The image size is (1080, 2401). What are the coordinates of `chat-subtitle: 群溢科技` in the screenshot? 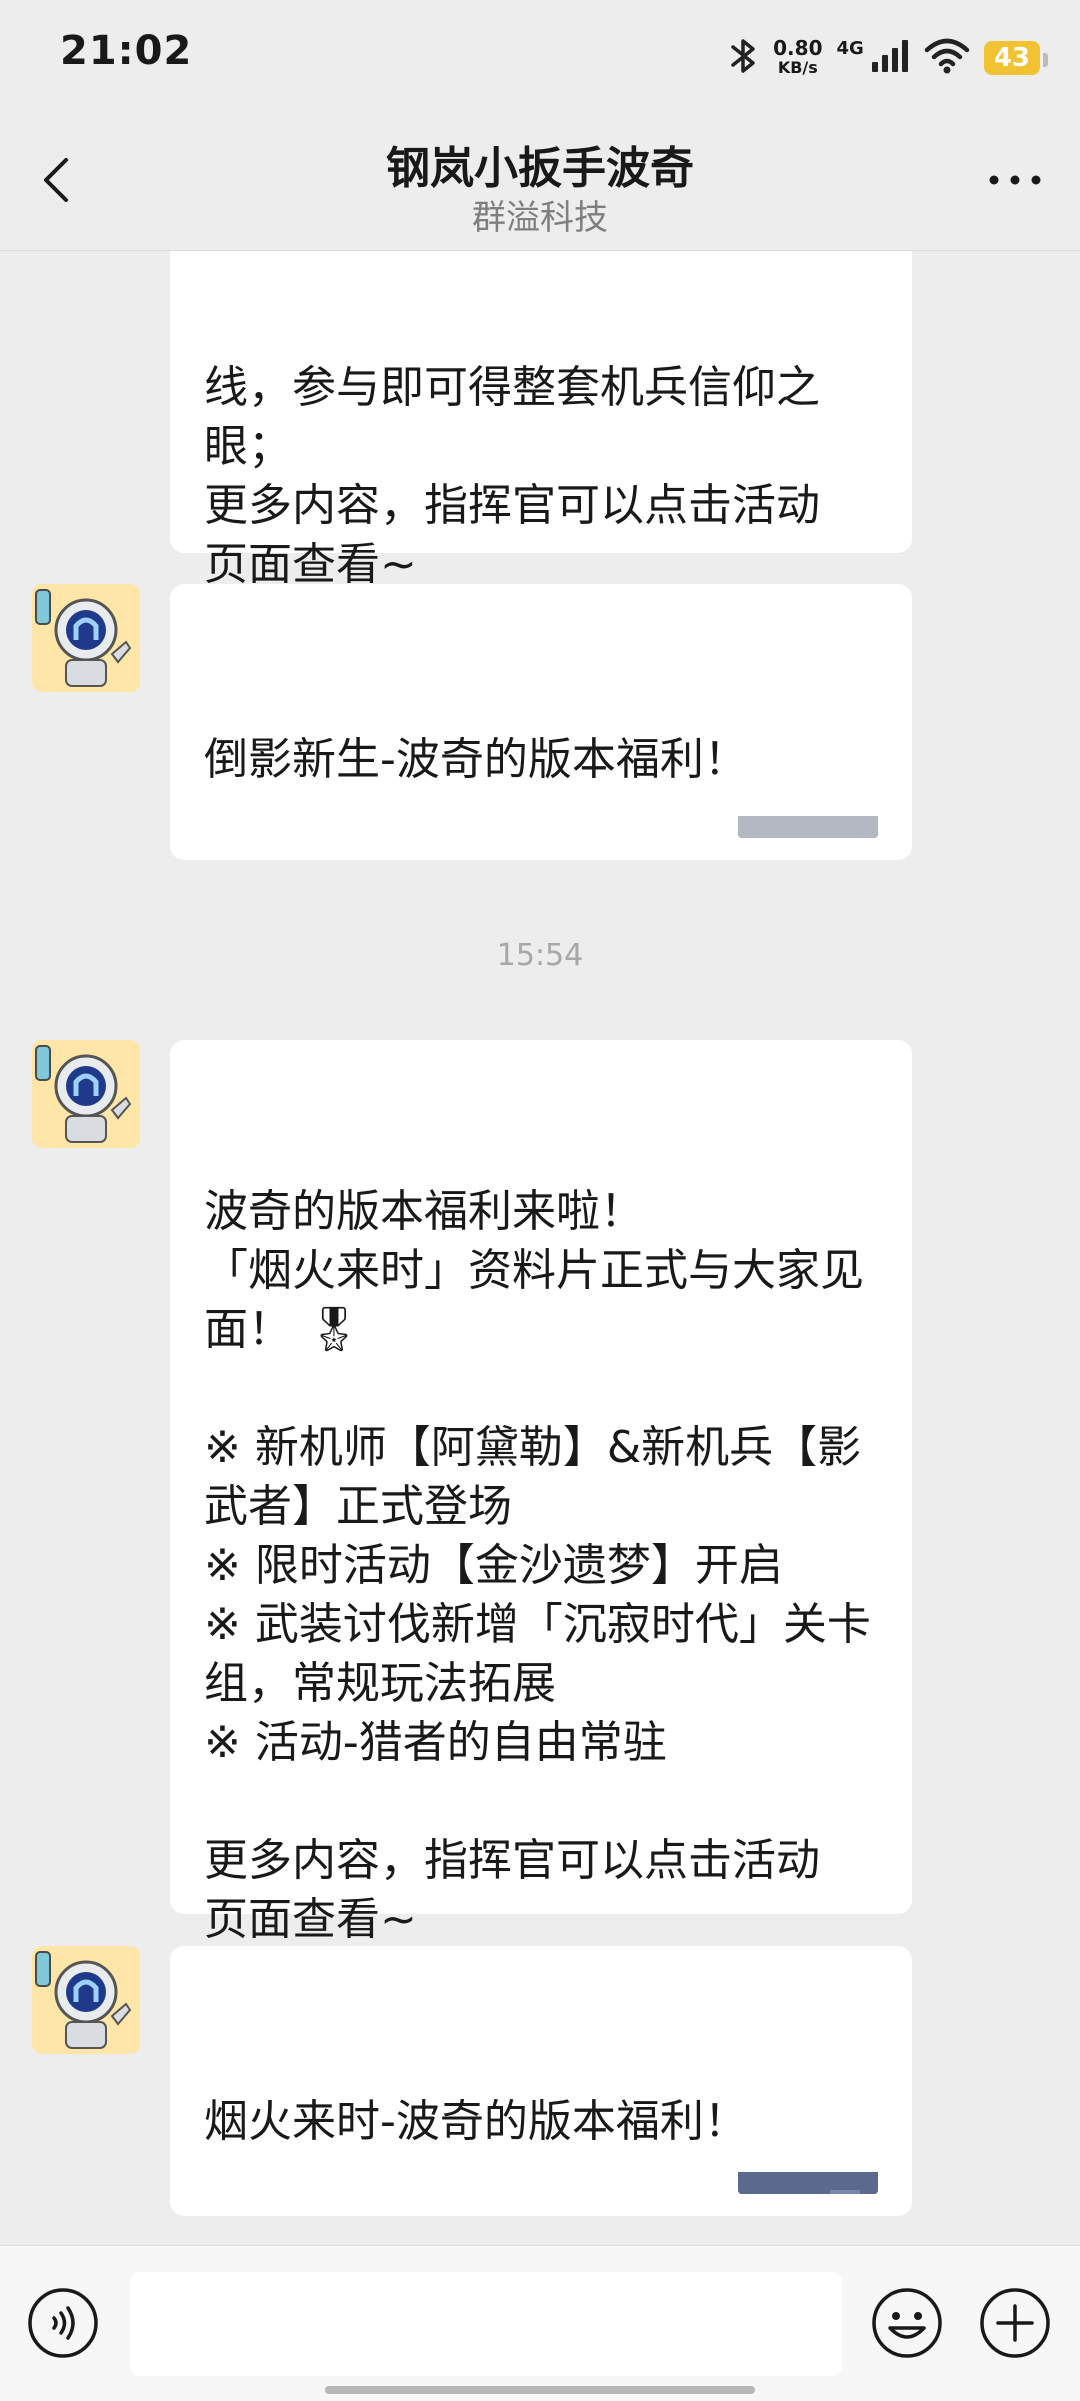 It's located at (540, 218).